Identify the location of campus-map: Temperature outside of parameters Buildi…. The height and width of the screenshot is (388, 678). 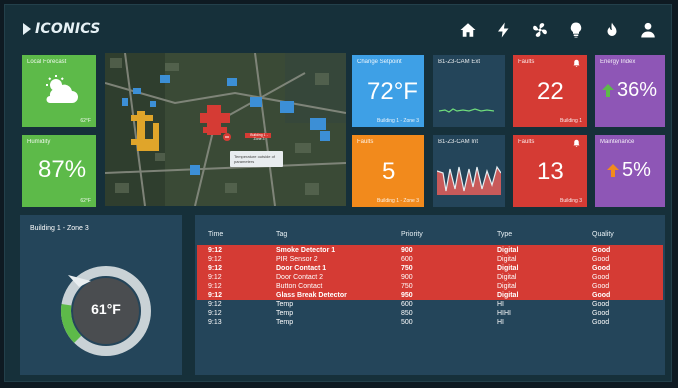
(225, 129).